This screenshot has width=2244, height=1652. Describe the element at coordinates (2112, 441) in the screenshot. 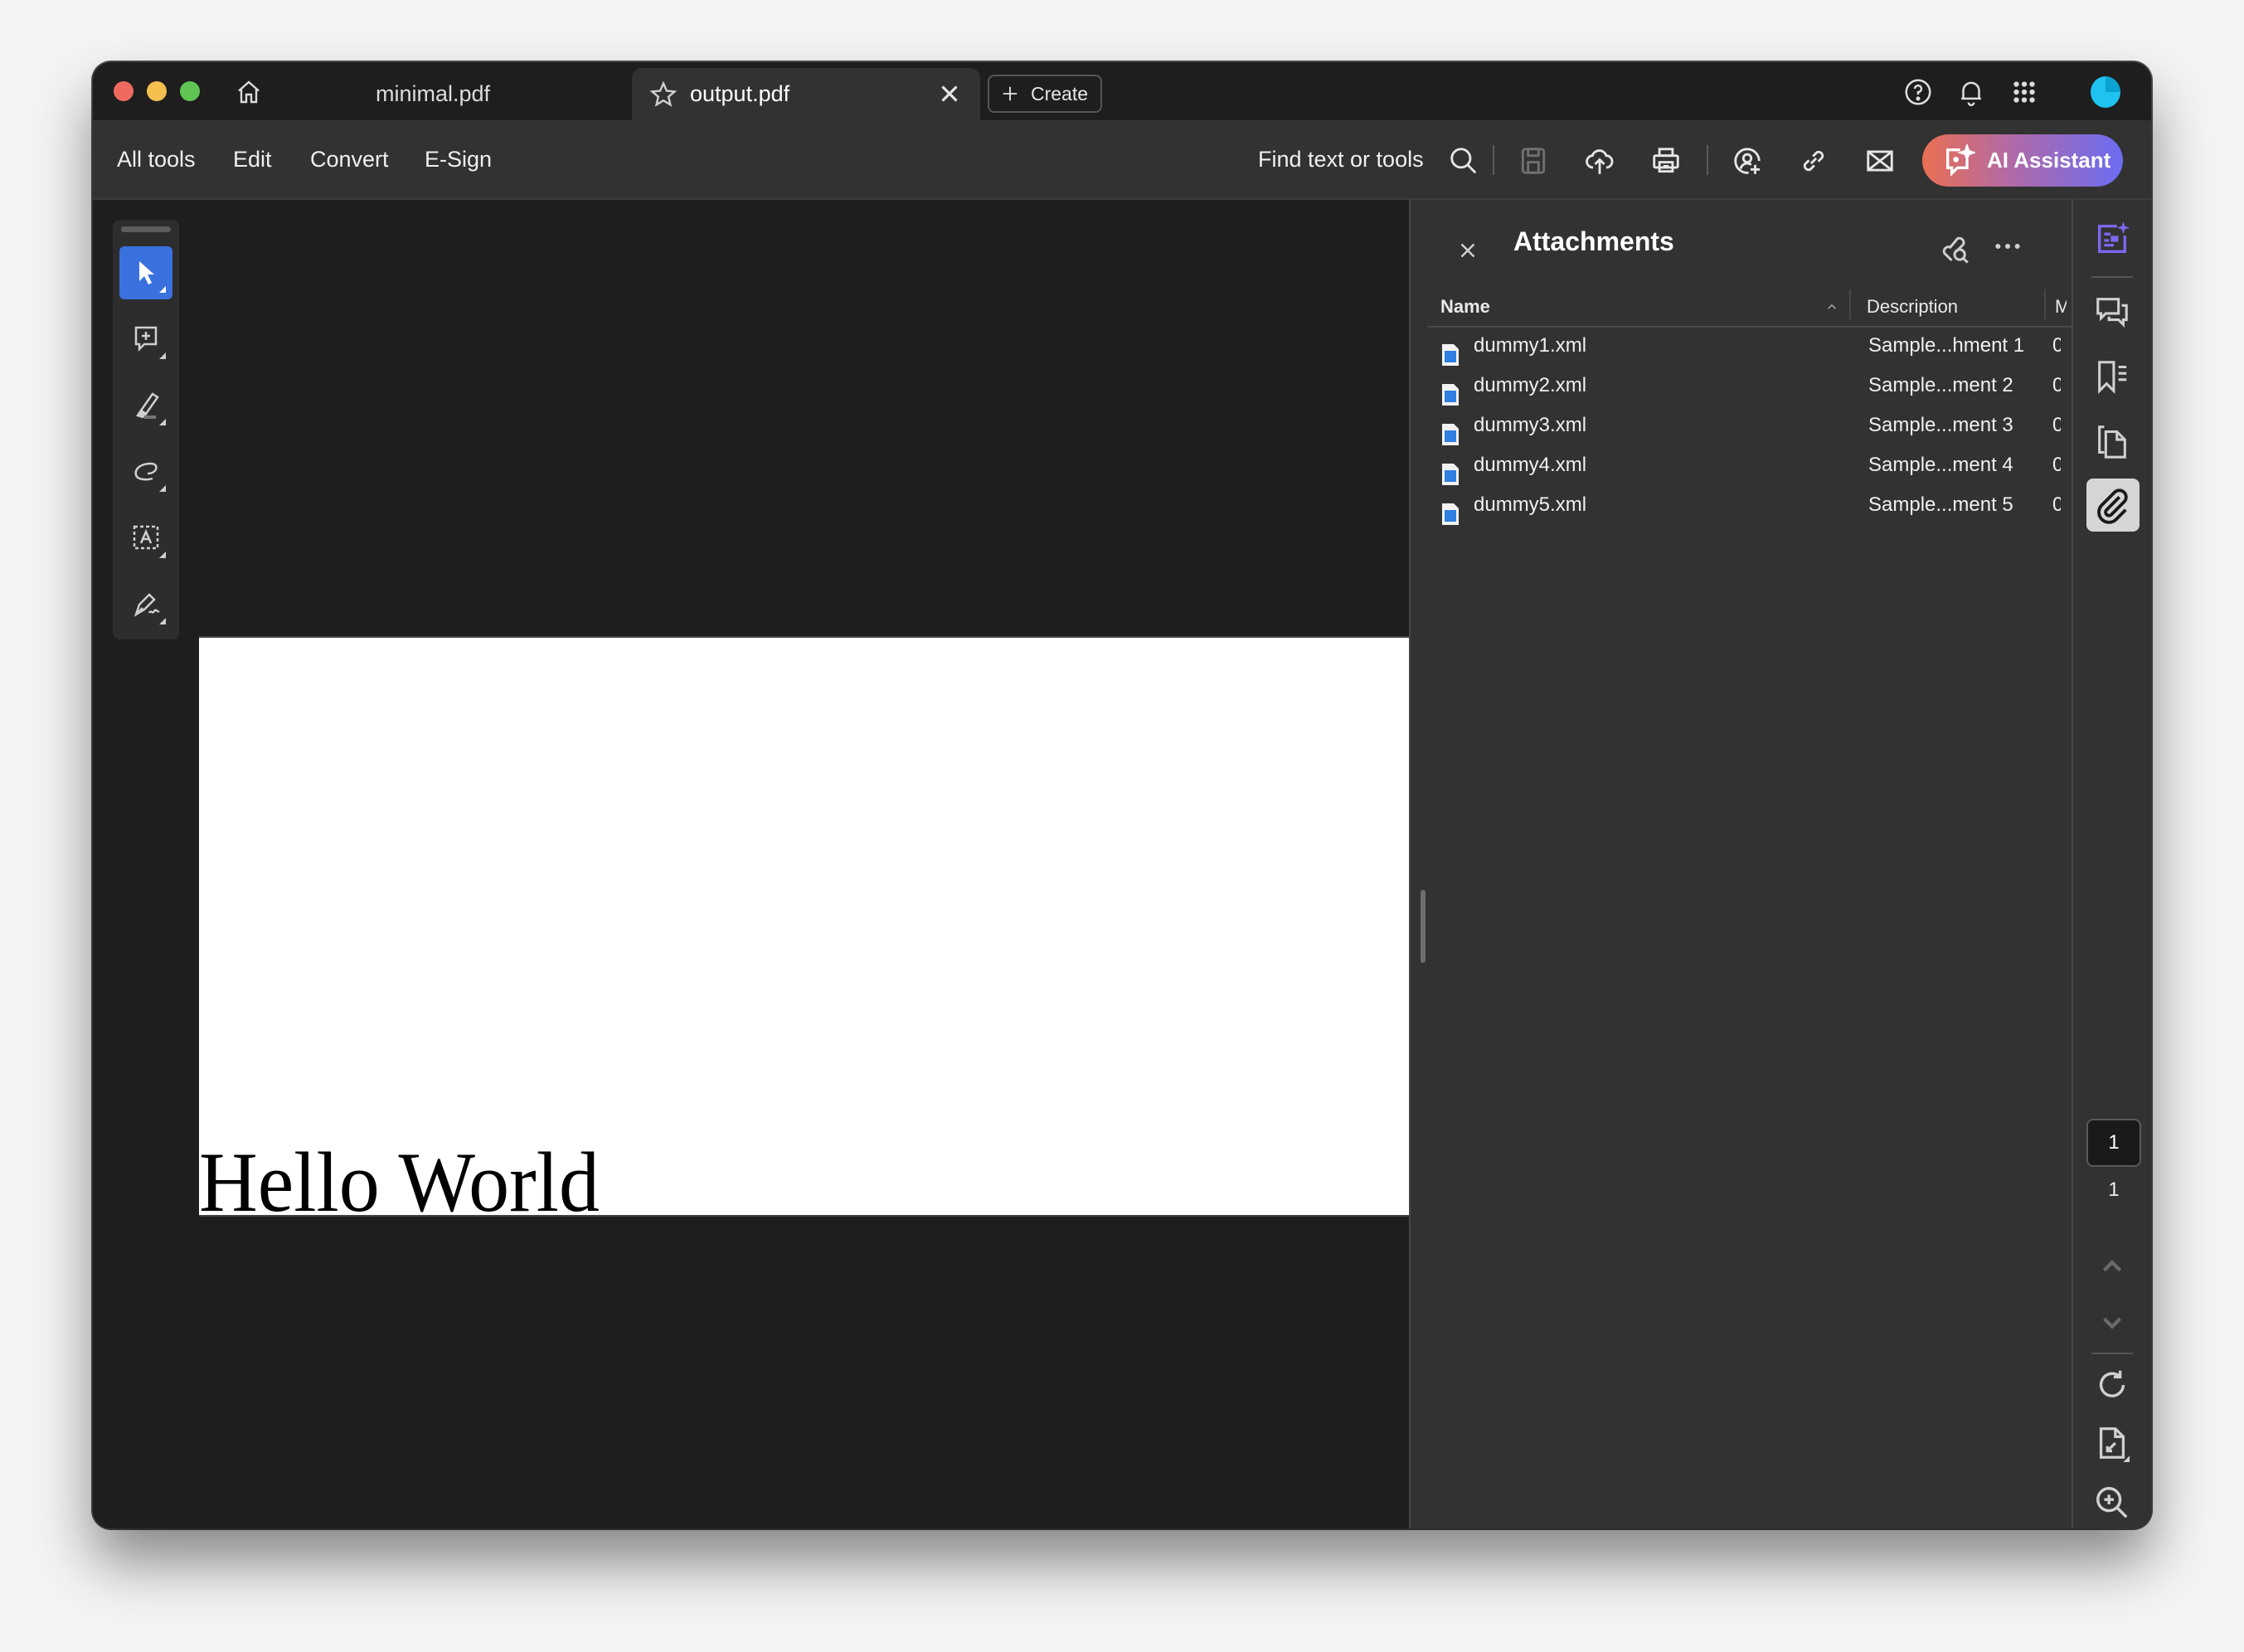

I see `page-thumbnails-icon` at that location.